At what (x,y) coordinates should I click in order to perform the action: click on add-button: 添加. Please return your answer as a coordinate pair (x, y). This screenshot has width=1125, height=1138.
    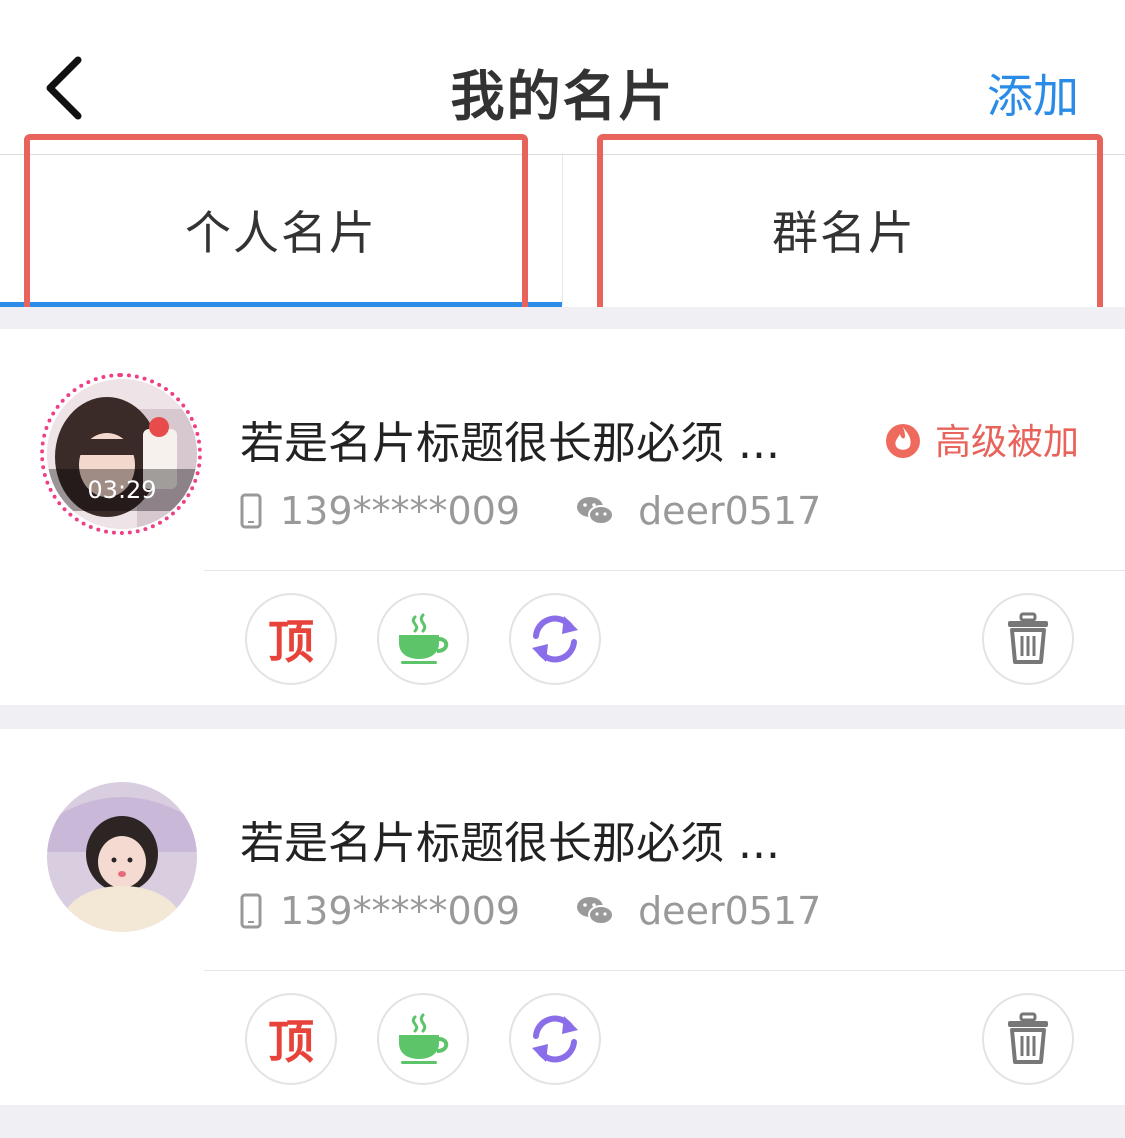
    Looking at the image, I should click on (1033, 93).